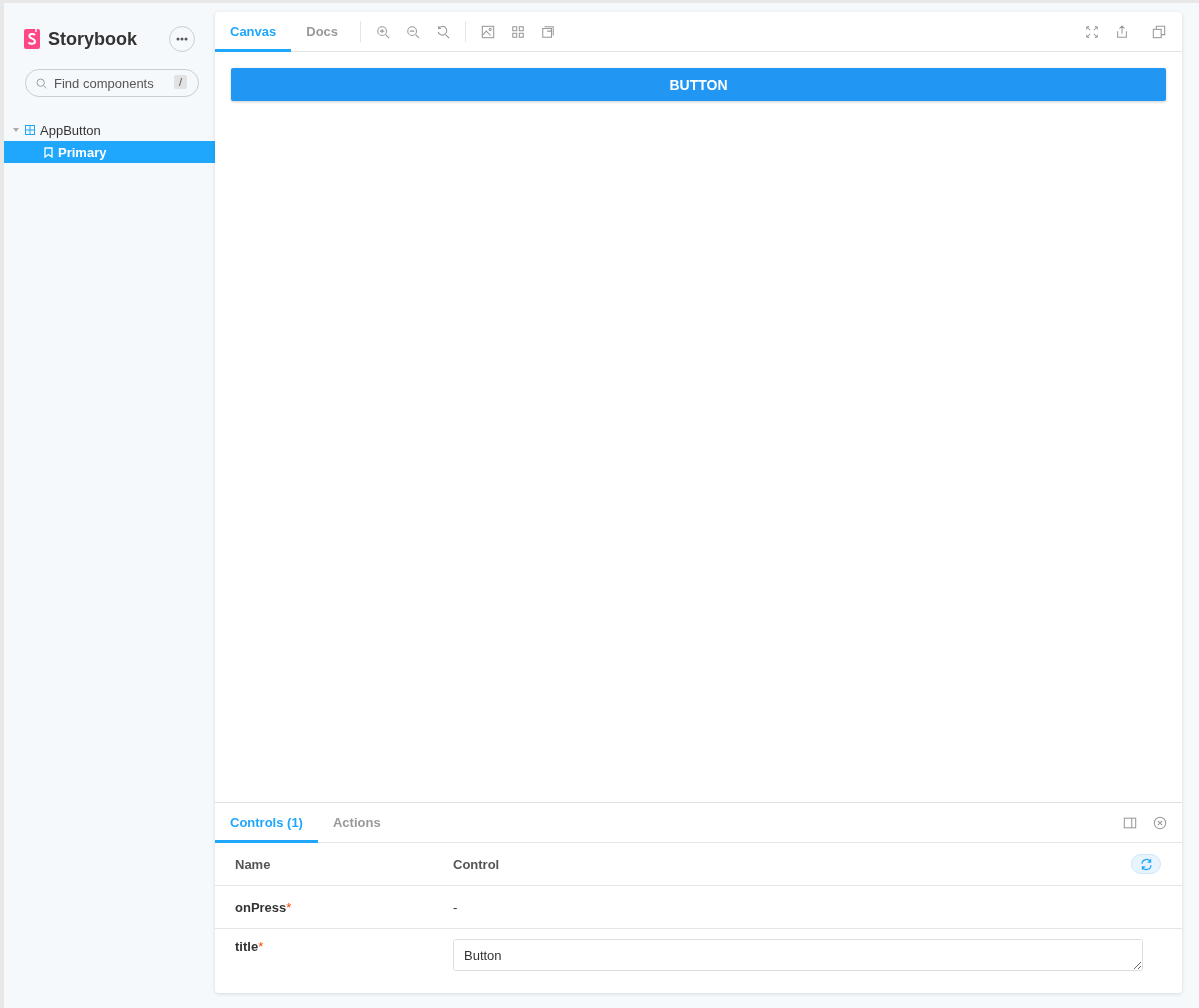 The width and height of the screenshot is (1199, 1008). What do you see at coordinates (1159, 31) in the screenshot?
I see `copy-icon` at bounding box center [1159, 31].